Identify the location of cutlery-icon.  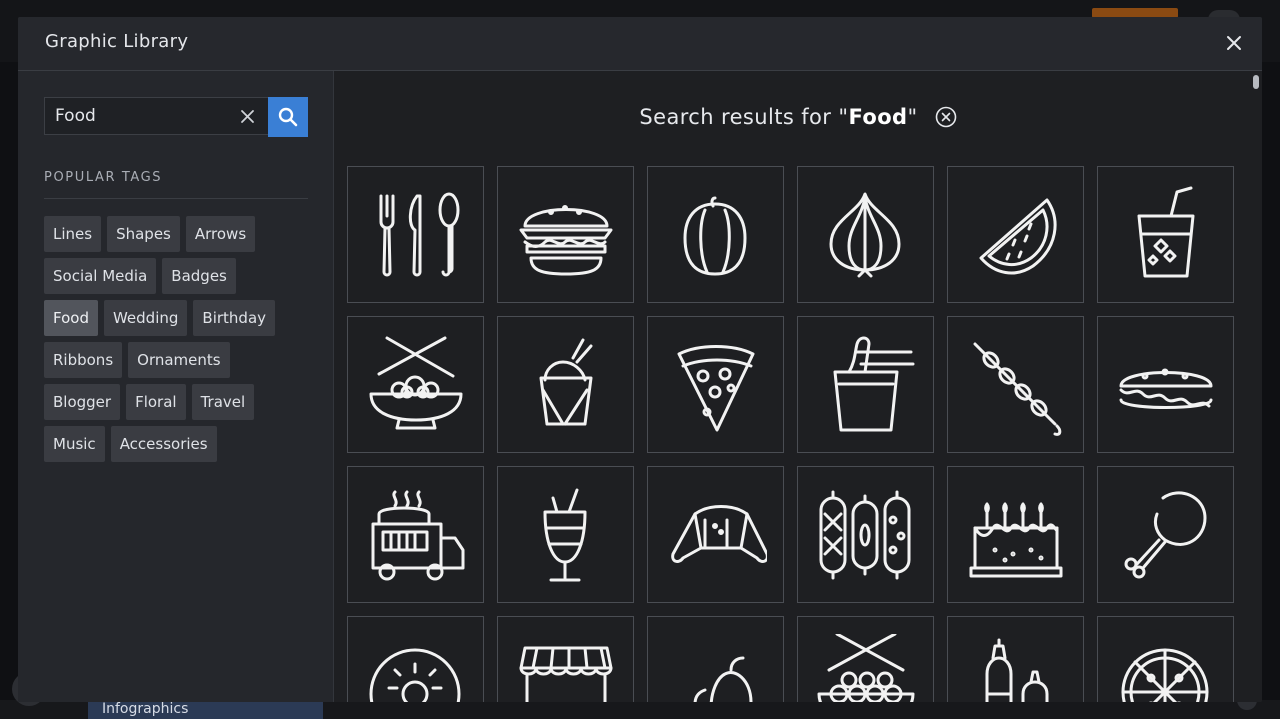
(419, 234).